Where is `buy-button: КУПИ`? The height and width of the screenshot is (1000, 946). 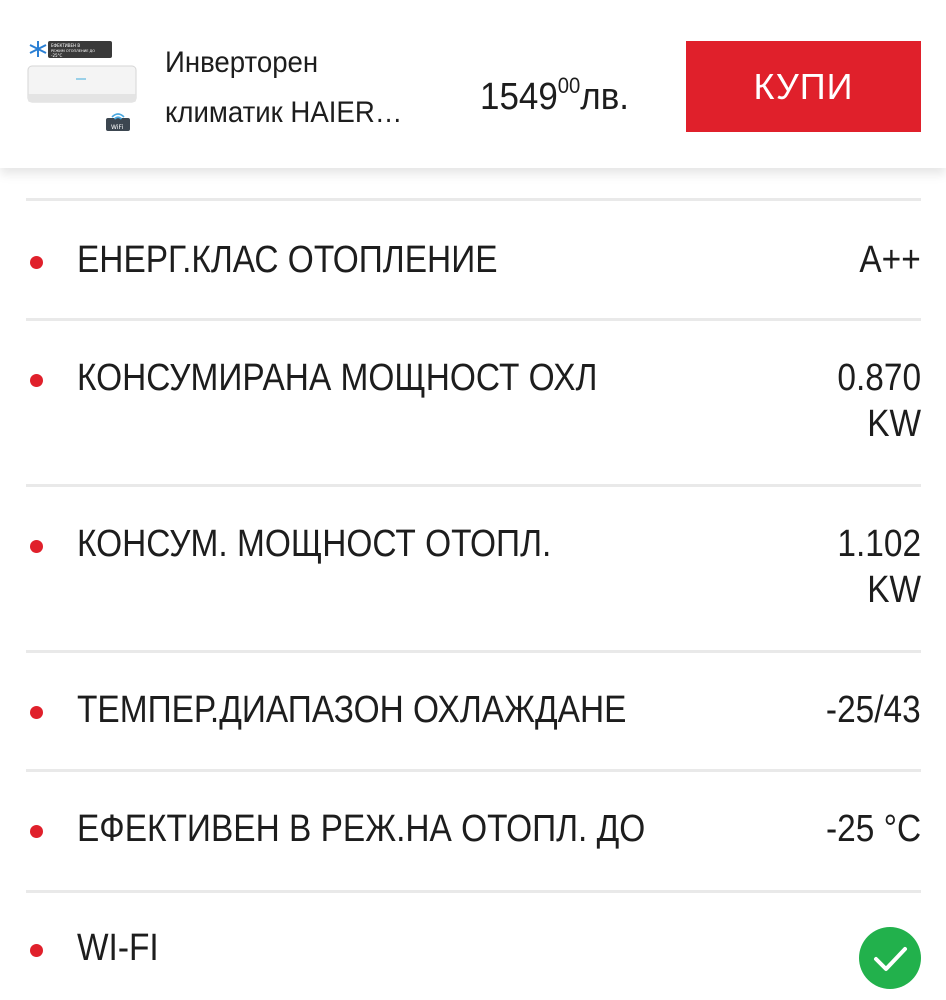 buy-button: КУПИ is located at coordinates (803, 86).